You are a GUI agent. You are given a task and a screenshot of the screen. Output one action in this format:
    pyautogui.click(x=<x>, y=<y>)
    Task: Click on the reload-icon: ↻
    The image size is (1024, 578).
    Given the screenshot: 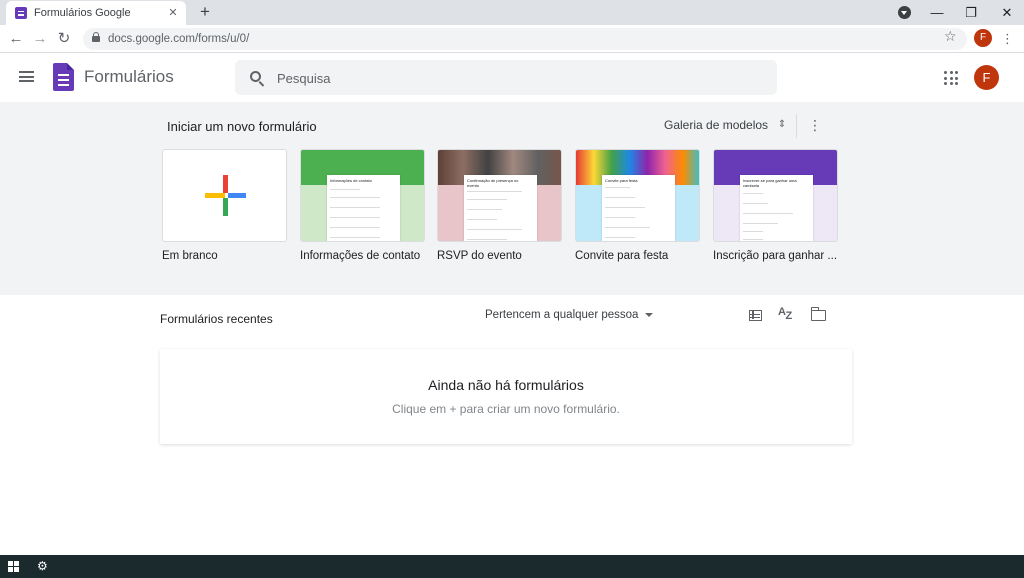 What is the action you would take?
    pyautogui.click(x=64, y=39)
    